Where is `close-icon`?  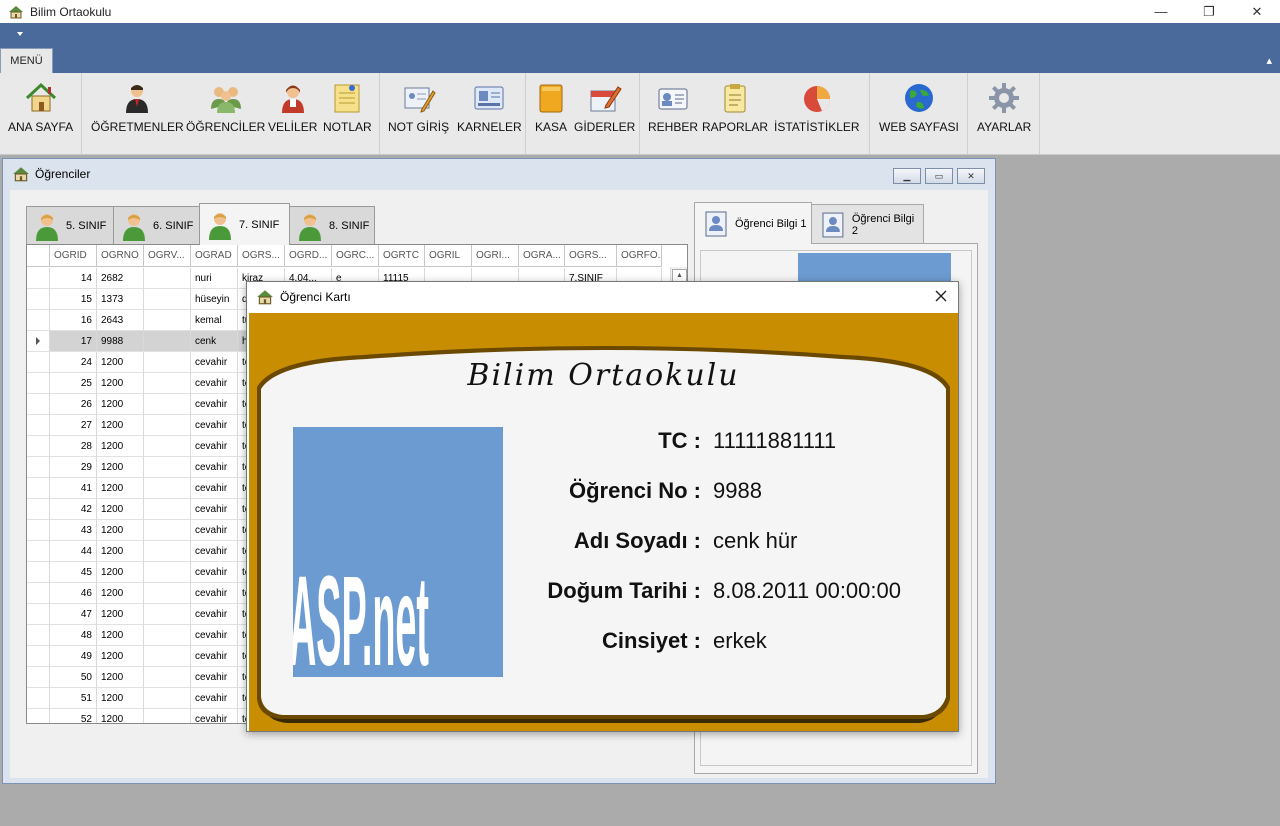 close-icon is located at coordinates (941, 296).